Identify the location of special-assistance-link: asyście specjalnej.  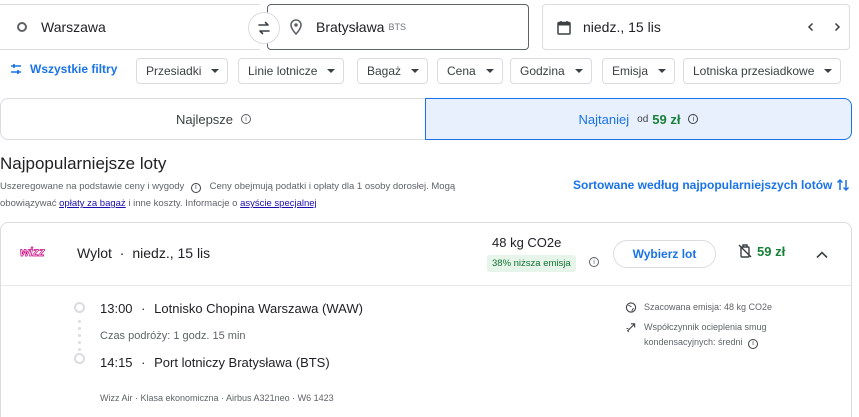
(278, 203).